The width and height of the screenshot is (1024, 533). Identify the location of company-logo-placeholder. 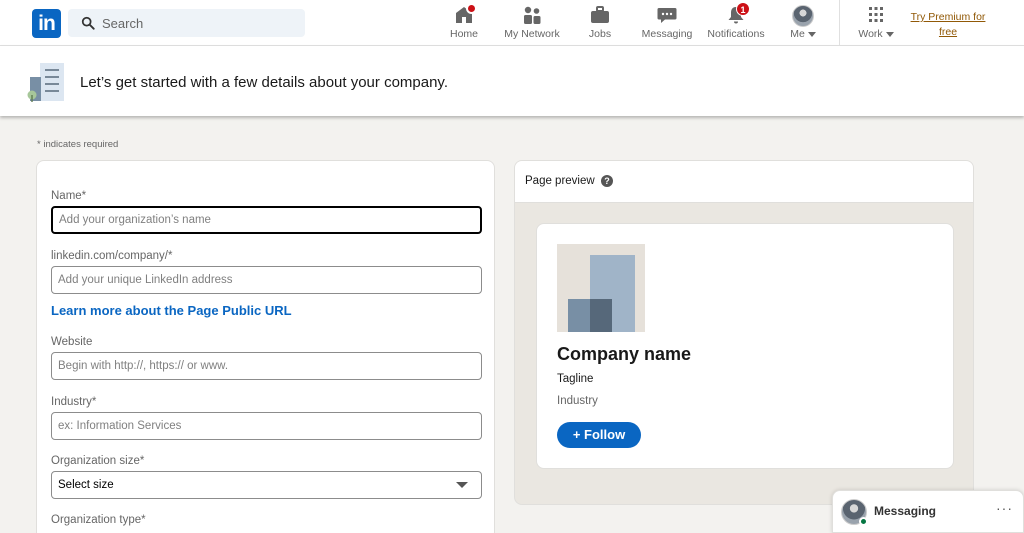
(601, 288).